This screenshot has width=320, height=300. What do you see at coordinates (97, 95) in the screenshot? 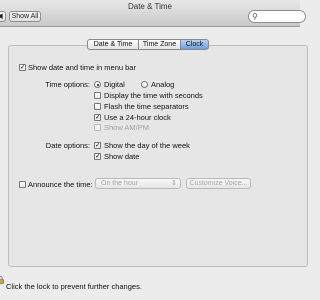
I see `seconds-checkbox` at bounding box center [97, 95].